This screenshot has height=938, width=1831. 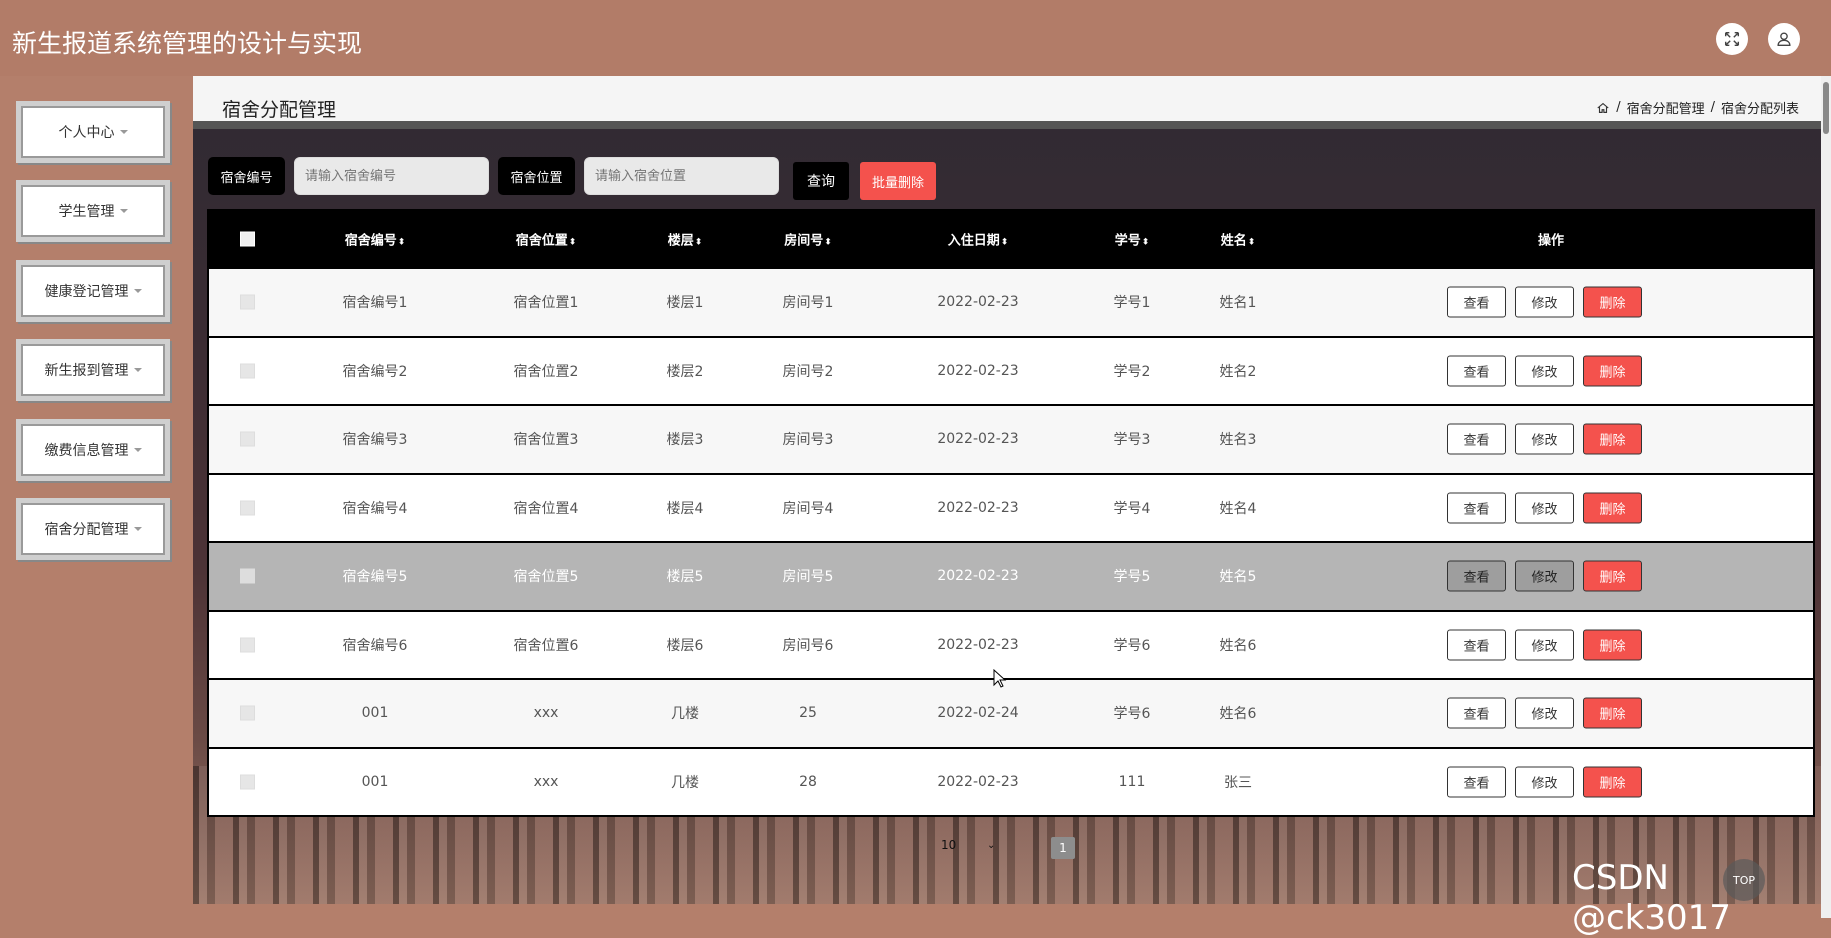 What do you see at coordinates (1011, 575) in the screenshot?
I see `table-row: 宿舍编号5 宿舍位置5 楼层5 房间号5 2022-02-23 学号5 姓名5 查看 修改 删除` at bounding box center [1011, 575].